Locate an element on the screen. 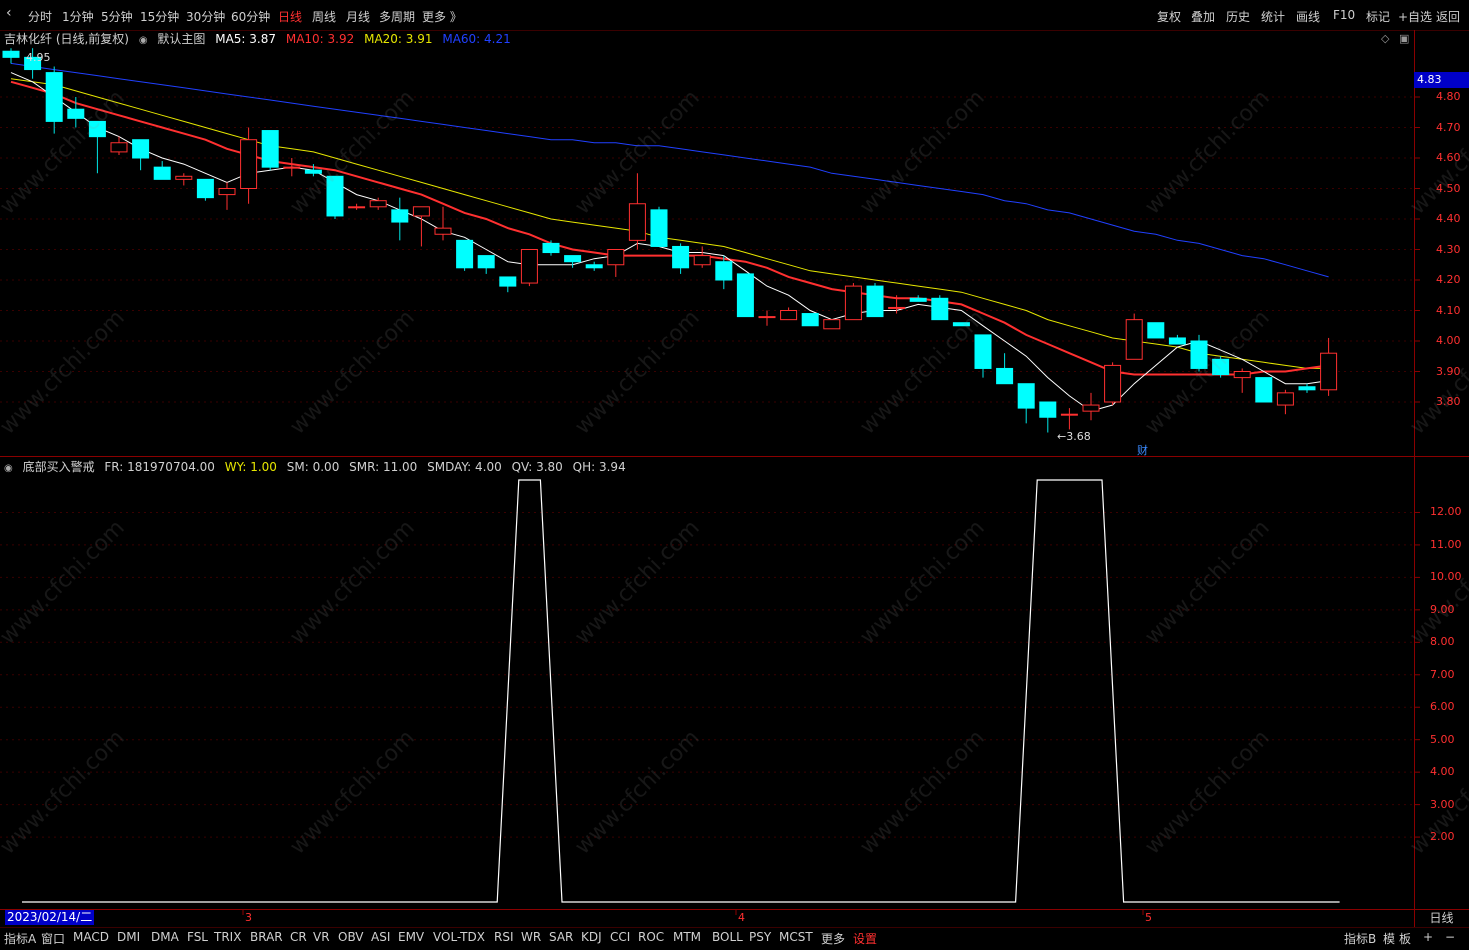  date-tick-apr: 4 is located at coordinates (741, 917).